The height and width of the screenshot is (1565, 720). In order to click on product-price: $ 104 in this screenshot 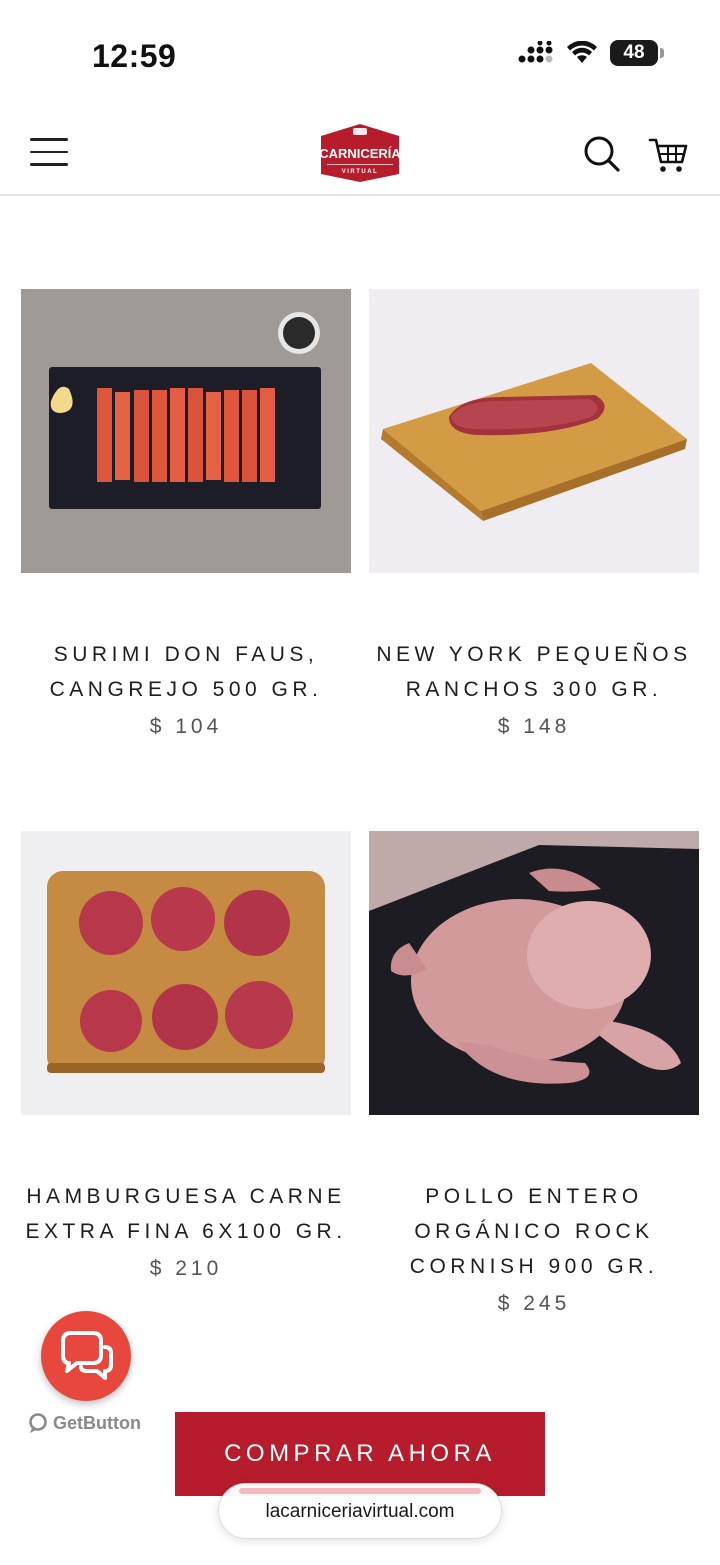, I will do `click(186, 726)`.